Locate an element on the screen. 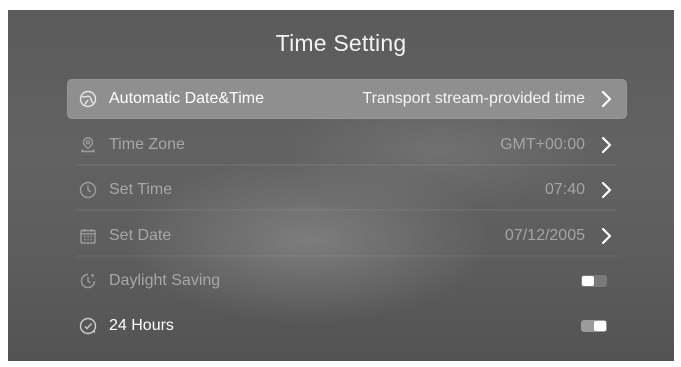  location-pin-icon is located at coordinates (88, 145).